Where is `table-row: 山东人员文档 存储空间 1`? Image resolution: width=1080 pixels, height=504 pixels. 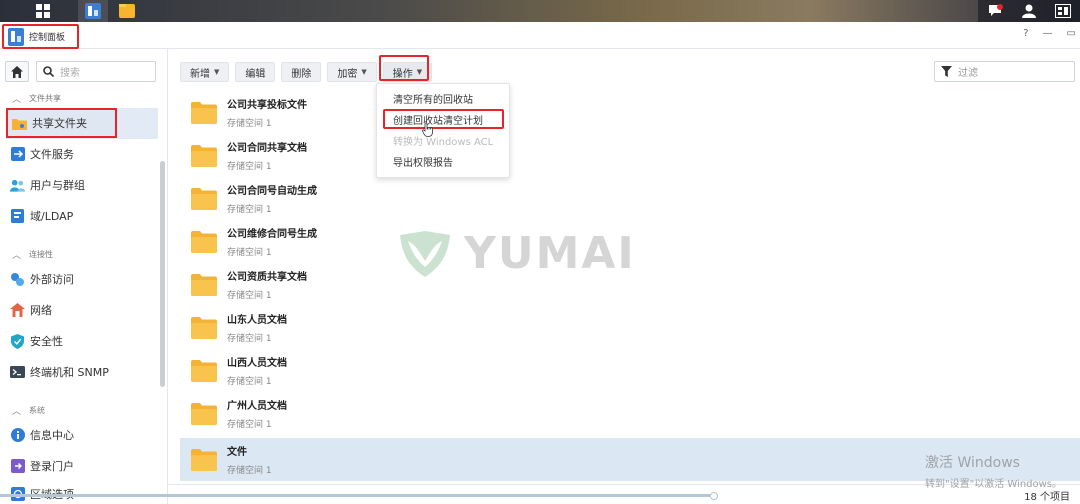
table-row: 山东人员文档 存储空间 1 is located at coordinates (630, 327).